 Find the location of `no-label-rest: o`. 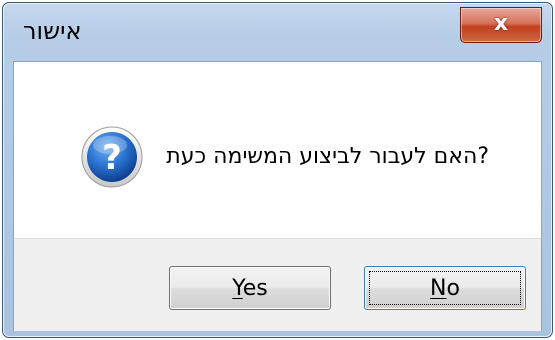

no-label-rest: o is located at coordinates (453, 288).